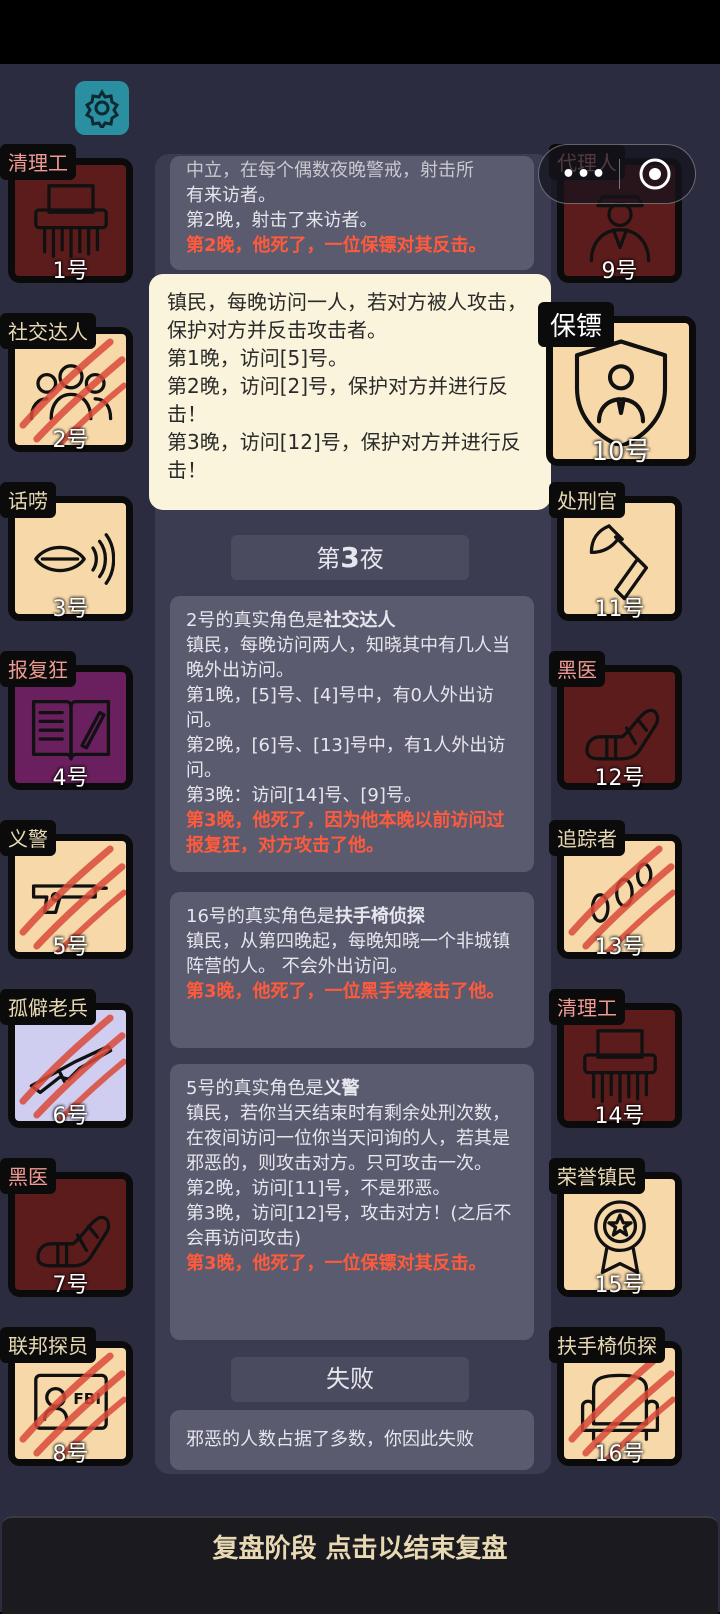  I want to click on capsule-divider, so click(619, 174).